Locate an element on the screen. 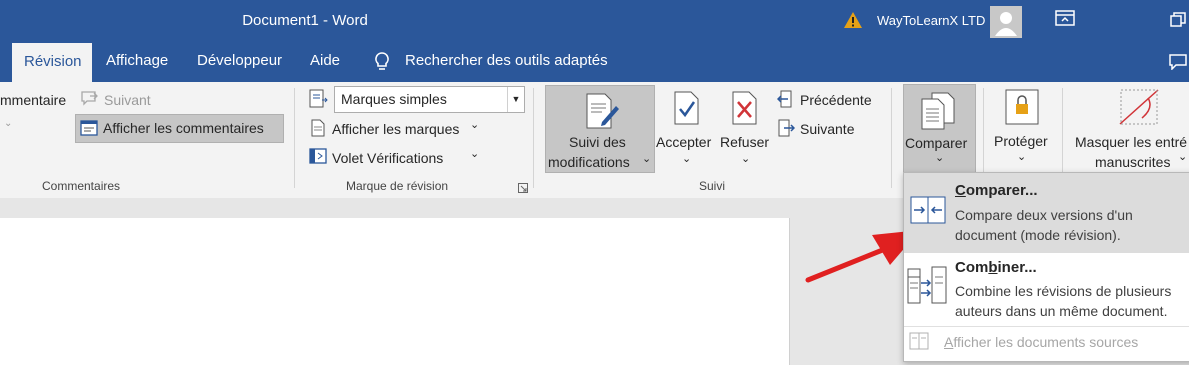  dropdown-arrow-icon: ▼ is located at coordinates (515, 99).